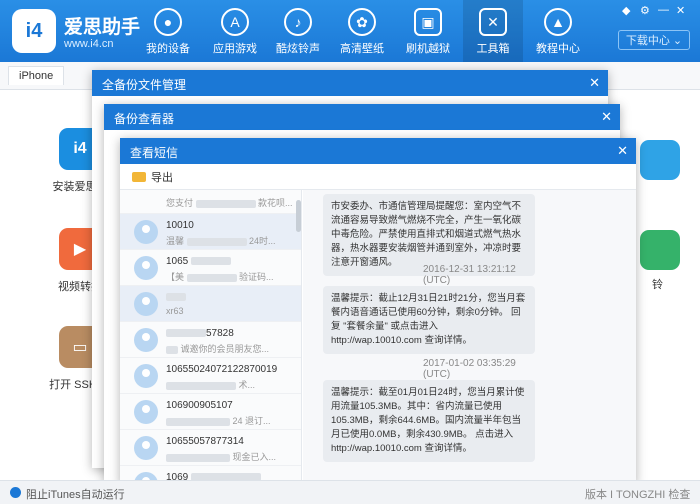 This screenshot has width=700, height=504. What do you see at coordinates (75, 494) in the screenshot?
I see `itunes-autorun-label: 阻止iTunes自动运行` at bounding box center [75, 494].